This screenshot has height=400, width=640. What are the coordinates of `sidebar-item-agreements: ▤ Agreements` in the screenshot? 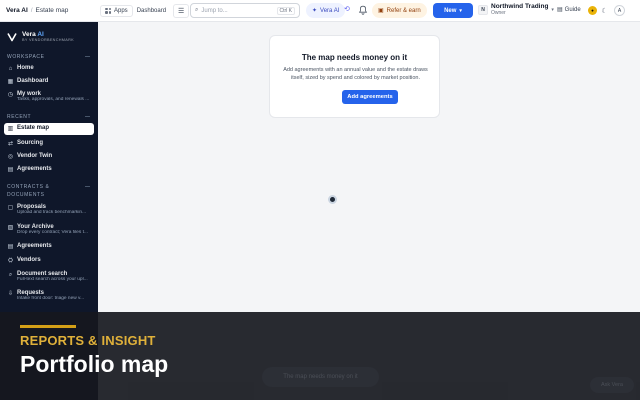 It's located at (49, 247).